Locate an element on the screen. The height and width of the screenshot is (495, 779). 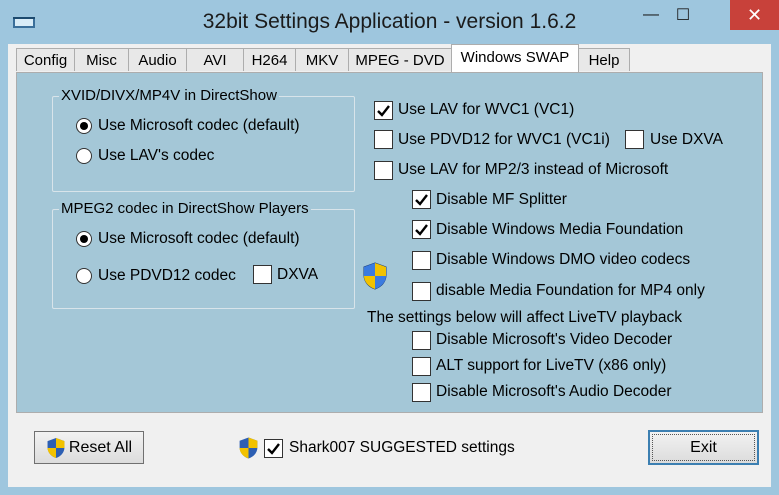
suggested-settings-checkbox is located at coordinates (273, 448).